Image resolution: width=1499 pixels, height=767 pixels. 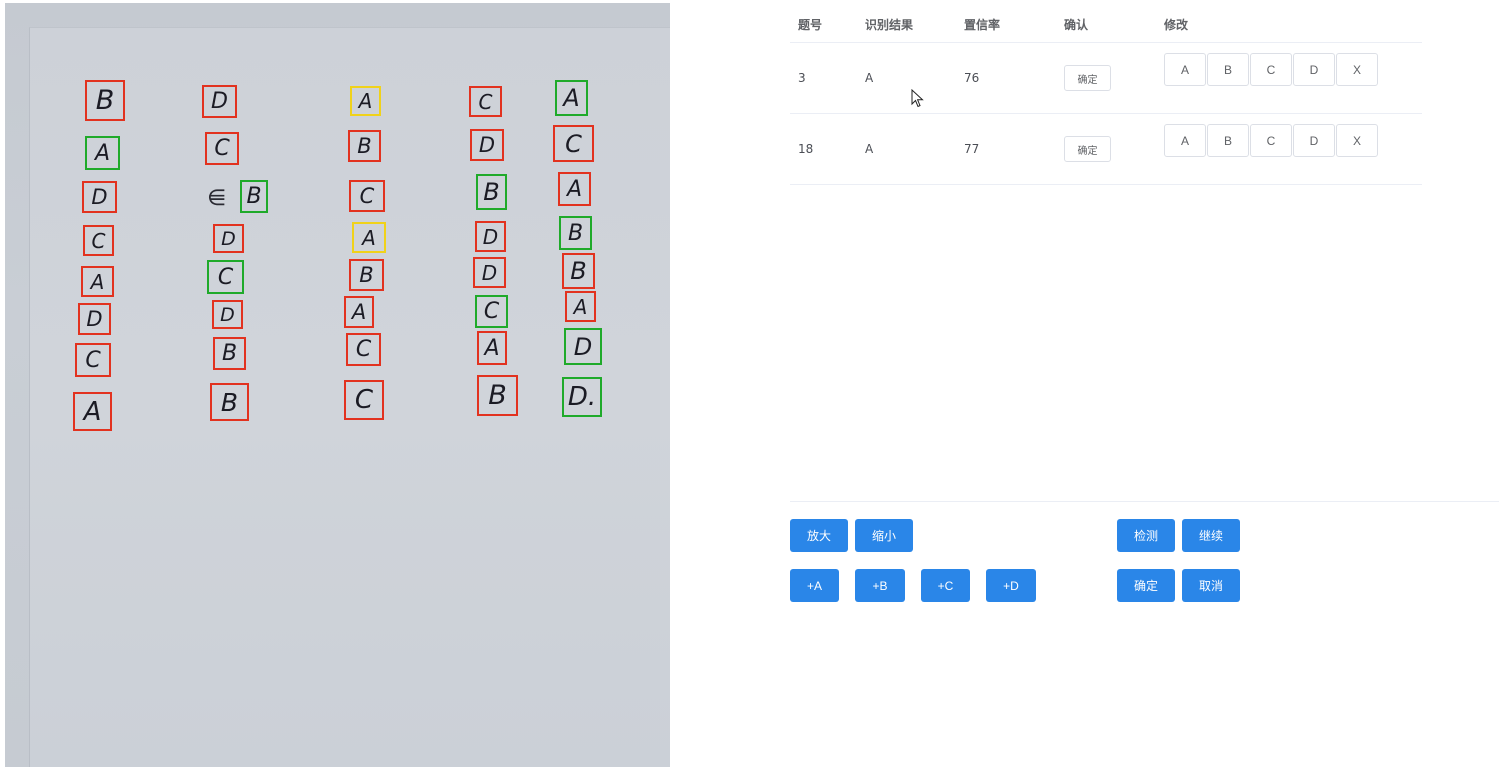 I want to click on zoom-out-button: 缩小, so click(x=884, y=535).